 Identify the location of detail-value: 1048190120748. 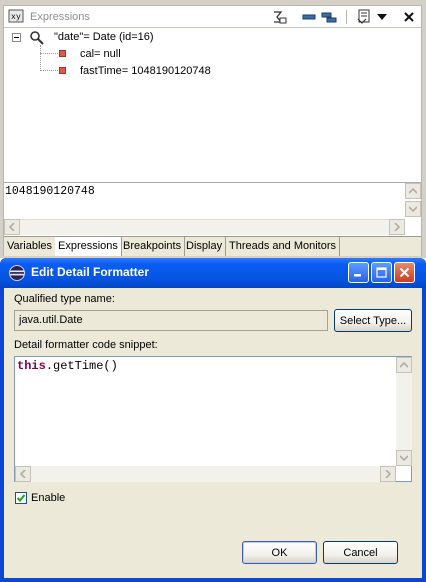
(50, 191).